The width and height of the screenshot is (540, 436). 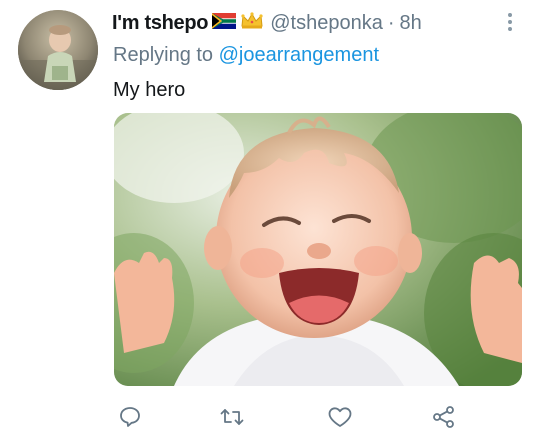 What do you see at coordinates (267, 23) in the screenshot?
I see `tweet-header: I'm tshepo @tsheponka · 8h` at bounding box center [267, 23].